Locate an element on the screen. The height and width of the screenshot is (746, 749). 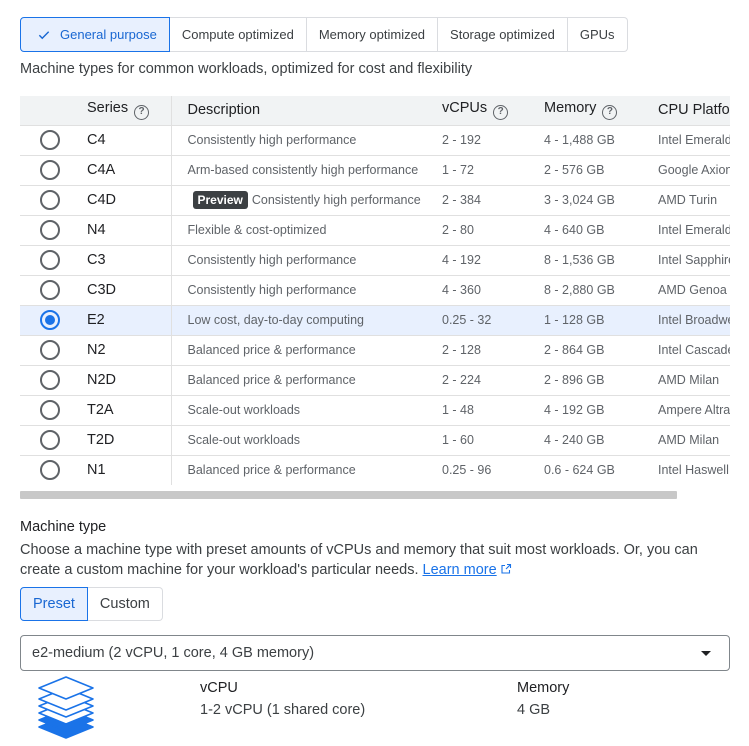
series-memory: 1 - 128 GB is located at coordinates (574, 320).